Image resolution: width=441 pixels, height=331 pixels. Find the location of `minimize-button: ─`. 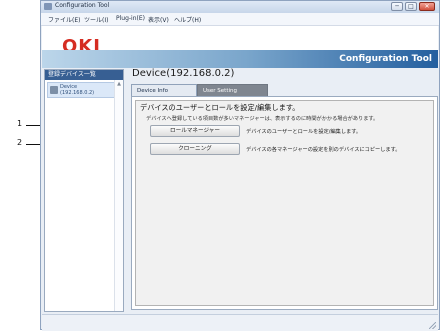

minimize-button: ─ is located at coordinates (397, 6).